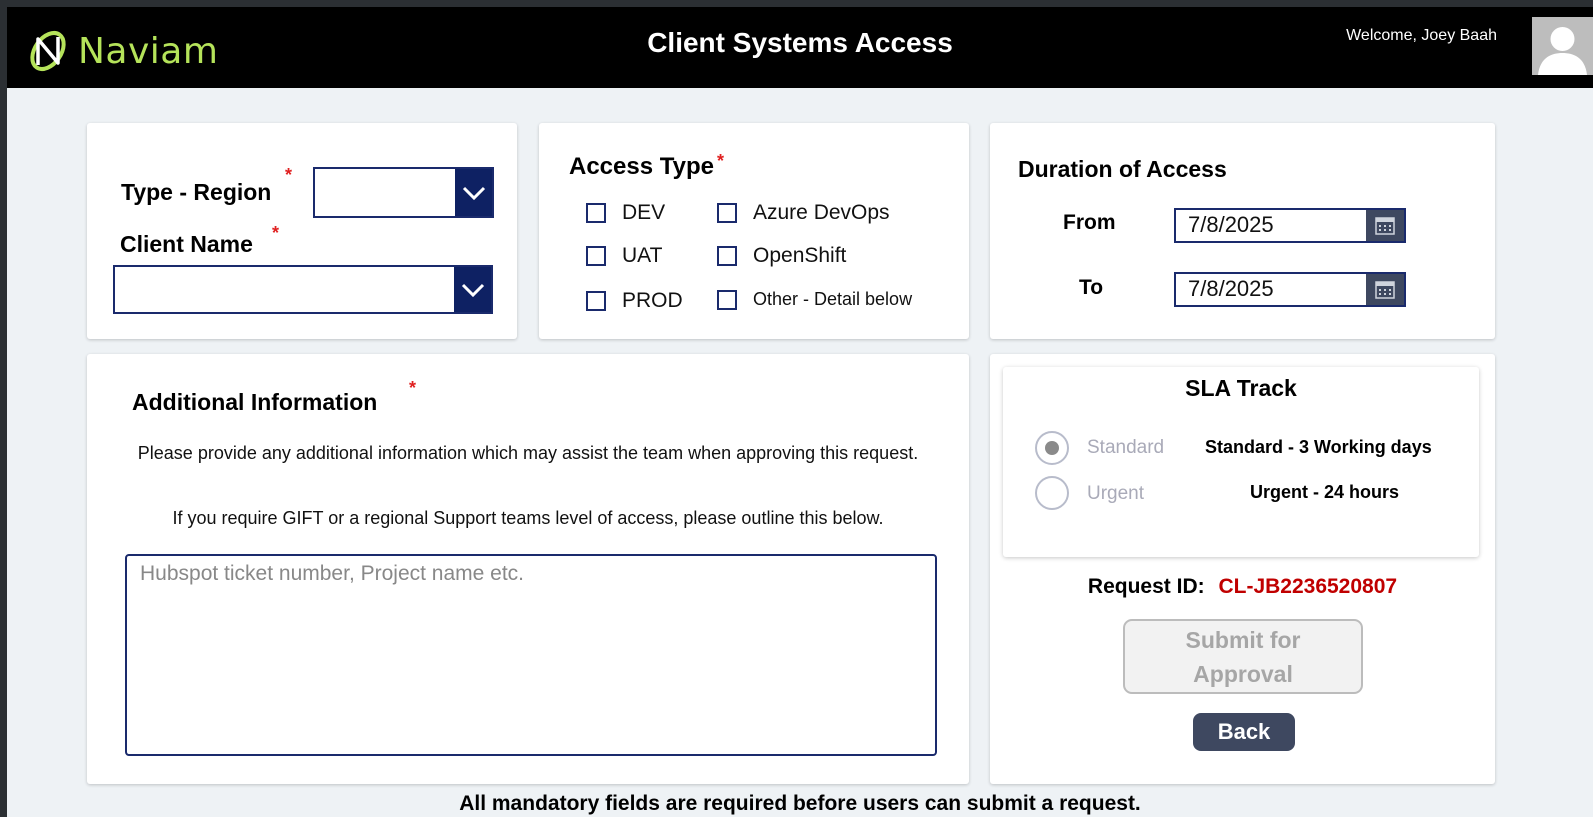 The width and height of the screenshot is (1593, 817). Describe the element at coordinates (1243, 656) in the screenshot. I see `submit-for-approval-button: Submit for Approval` at that location.